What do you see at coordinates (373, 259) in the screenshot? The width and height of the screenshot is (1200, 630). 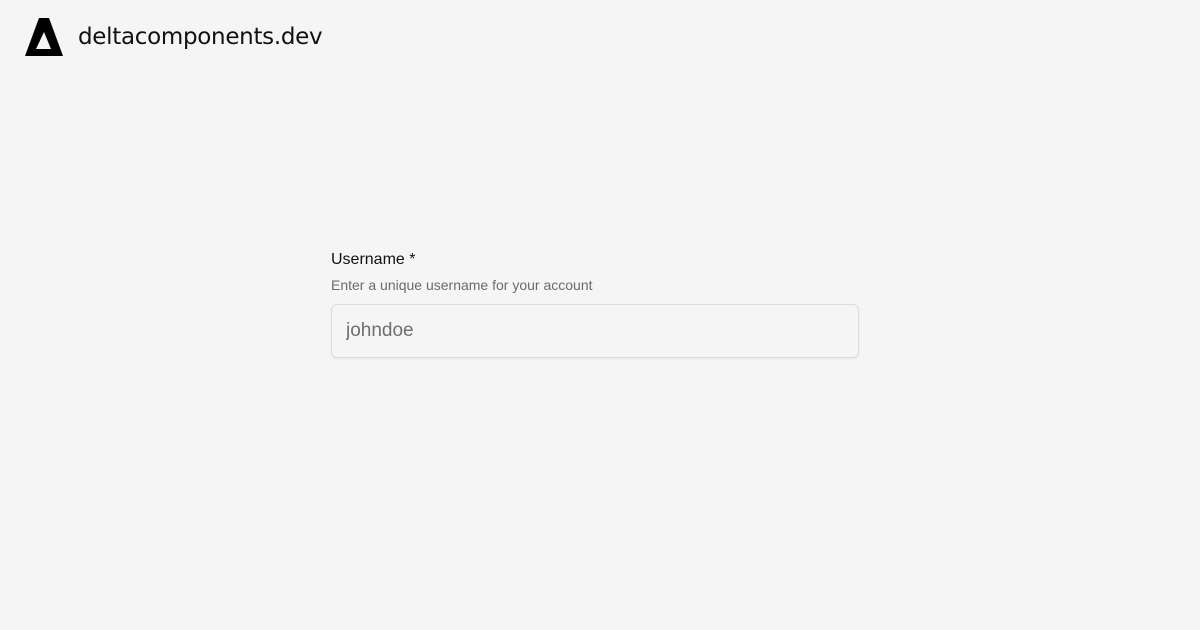 I see `username-label: Username *` at bounding box center [373, 259].